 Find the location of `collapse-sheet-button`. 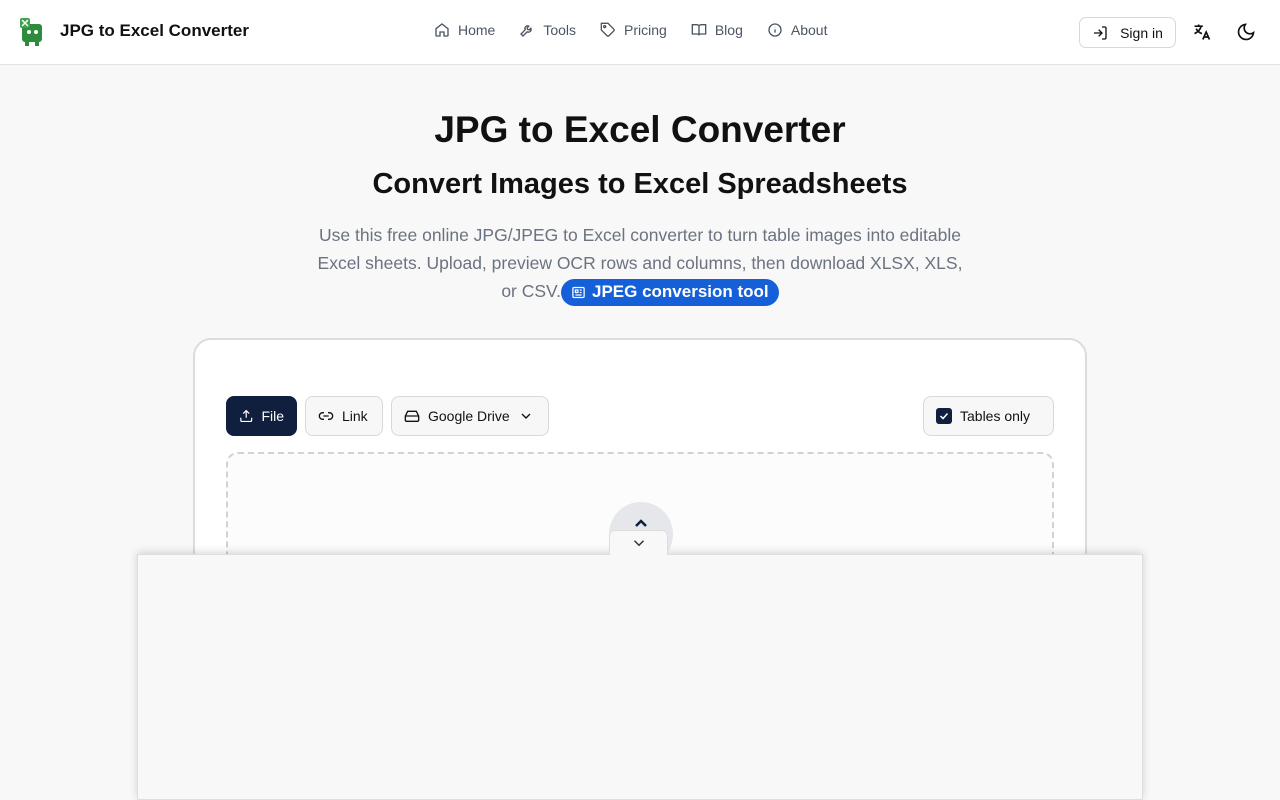

collapse-sheet-button is located at coordinates (638, 542).